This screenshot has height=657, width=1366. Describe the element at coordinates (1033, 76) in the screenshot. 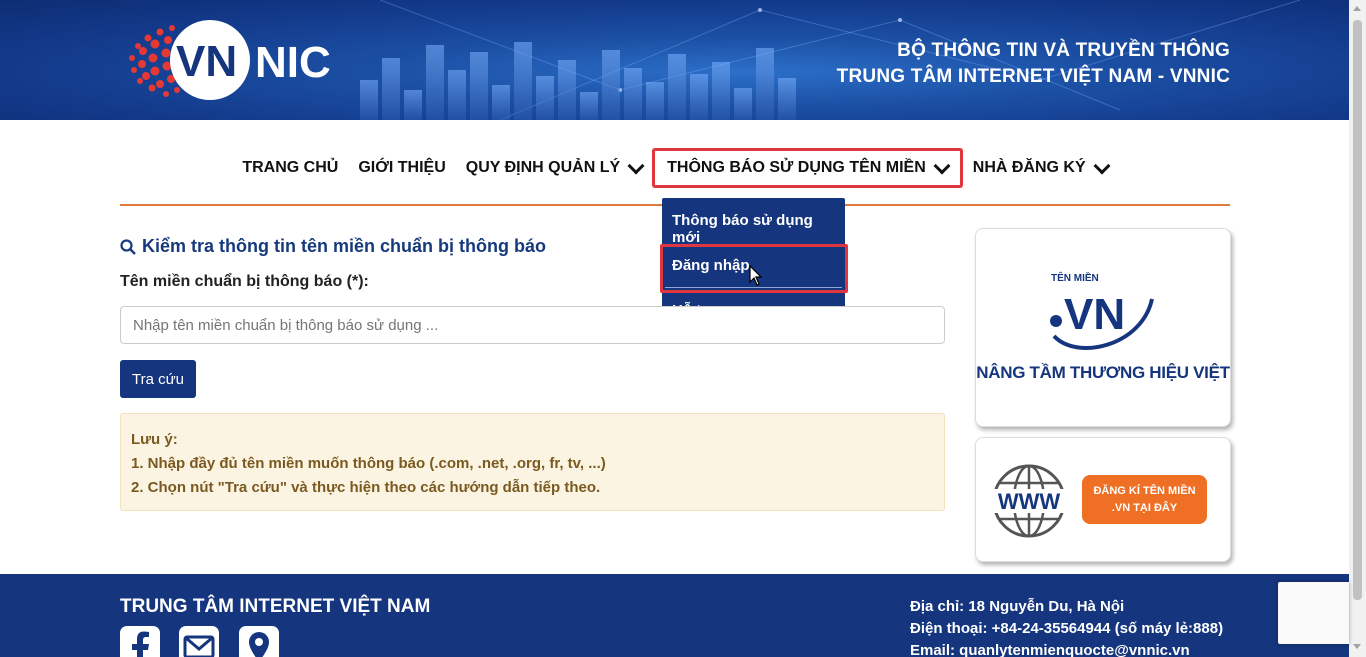

I see `header-title-line2: TRUNG TÂM INTERNET VIỆT NAM - VNNIC` at that location.